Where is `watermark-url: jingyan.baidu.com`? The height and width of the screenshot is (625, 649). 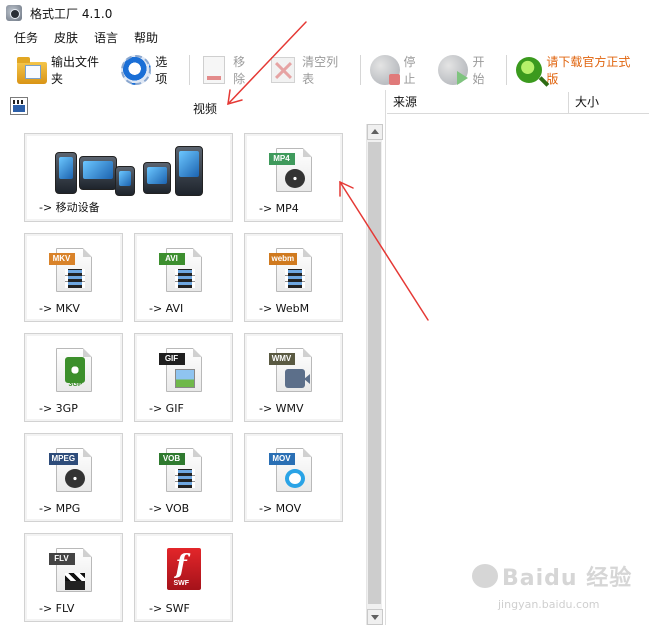
watermark-url: jingyan.baidu.com is located at coordinates (549, 604).